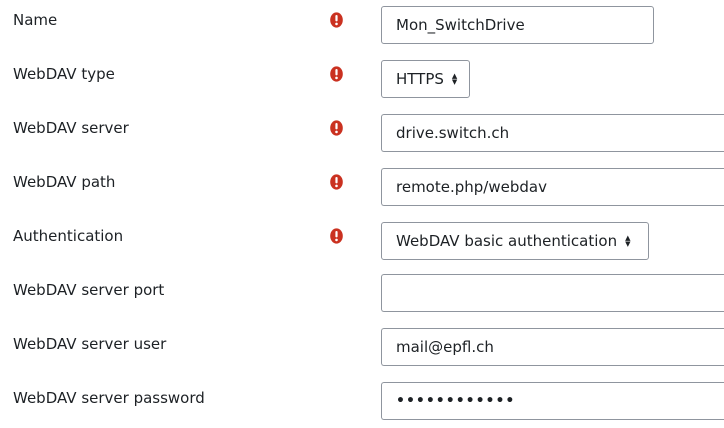 This screenshot has height=428, width=724. What do you see at coordinates (552, 187) in the screenshot?
I see `webdav-path-input: remote.php/webdav` at bounding box center [552, 187].